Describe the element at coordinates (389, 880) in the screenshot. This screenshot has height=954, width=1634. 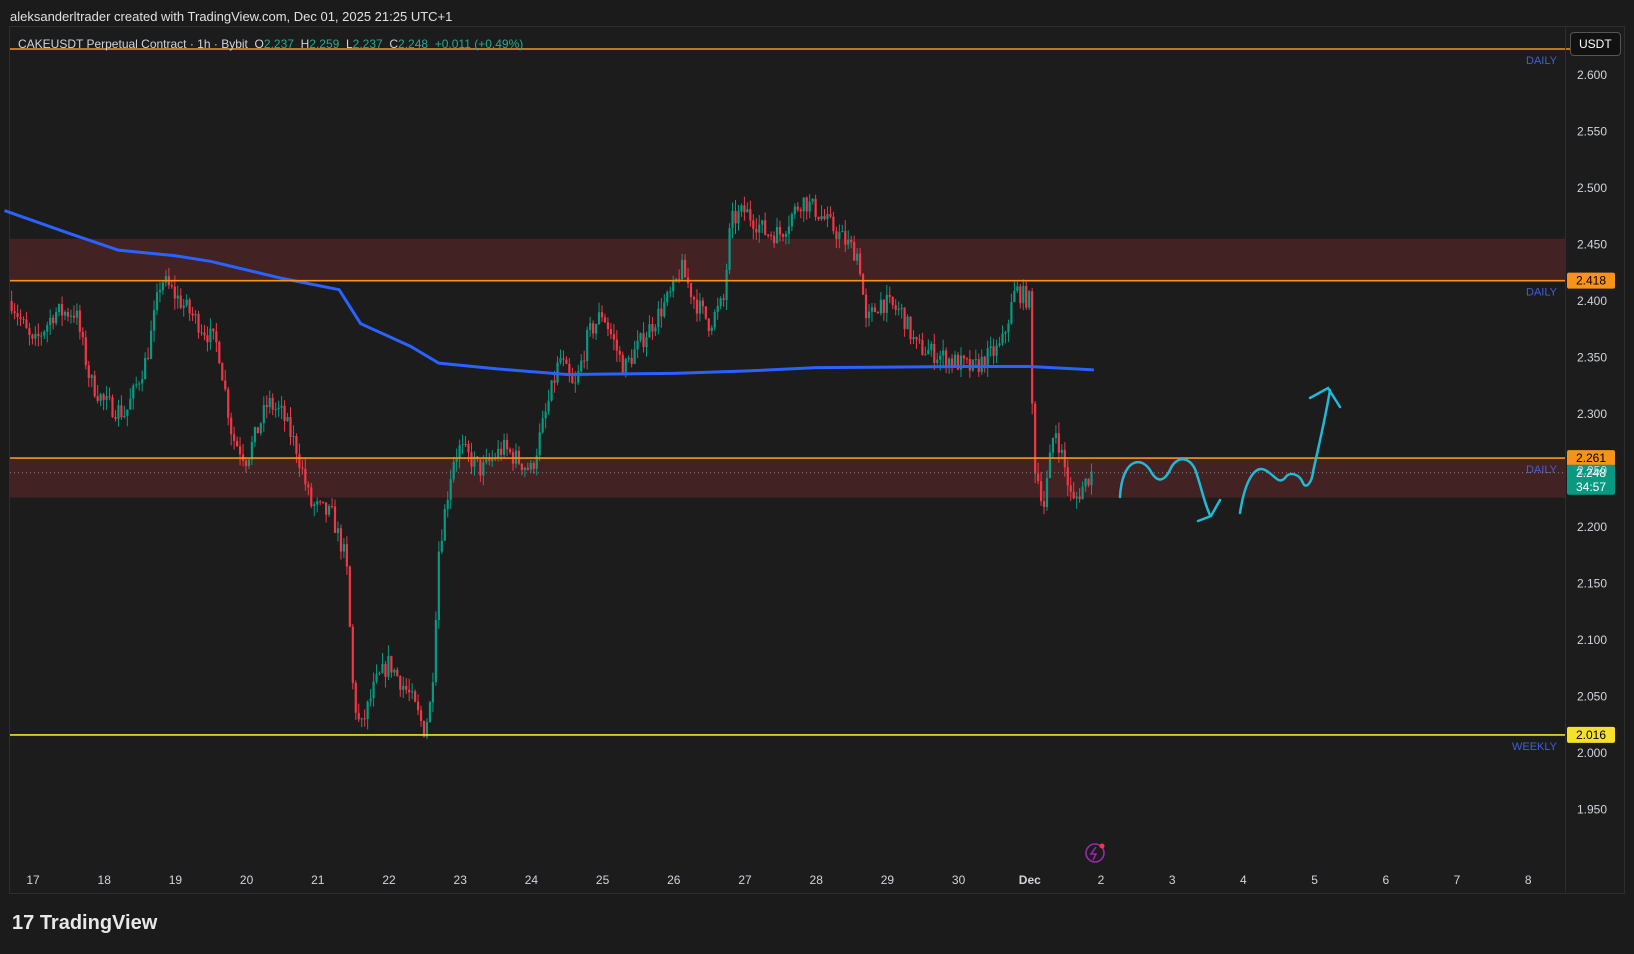
I see `time-tick-label: 22` at that location.